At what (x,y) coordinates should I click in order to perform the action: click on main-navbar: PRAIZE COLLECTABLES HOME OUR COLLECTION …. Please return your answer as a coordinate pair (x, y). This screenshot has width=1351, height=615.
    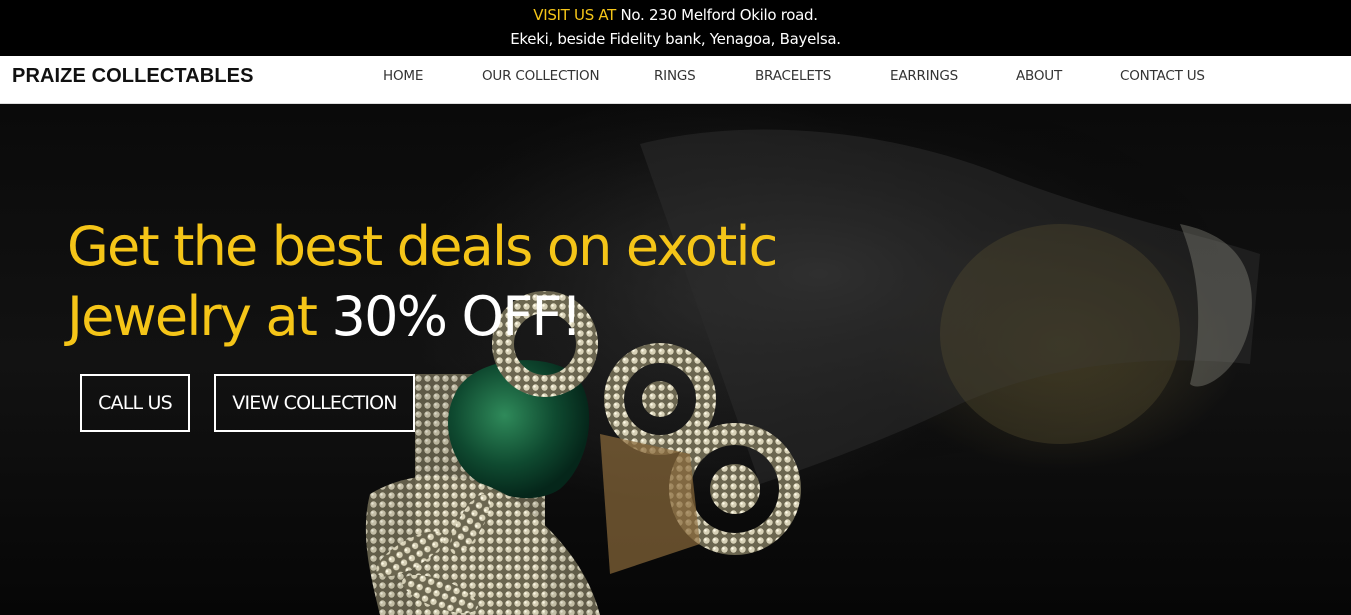
    Looking at the image, I should click on (675, 80).